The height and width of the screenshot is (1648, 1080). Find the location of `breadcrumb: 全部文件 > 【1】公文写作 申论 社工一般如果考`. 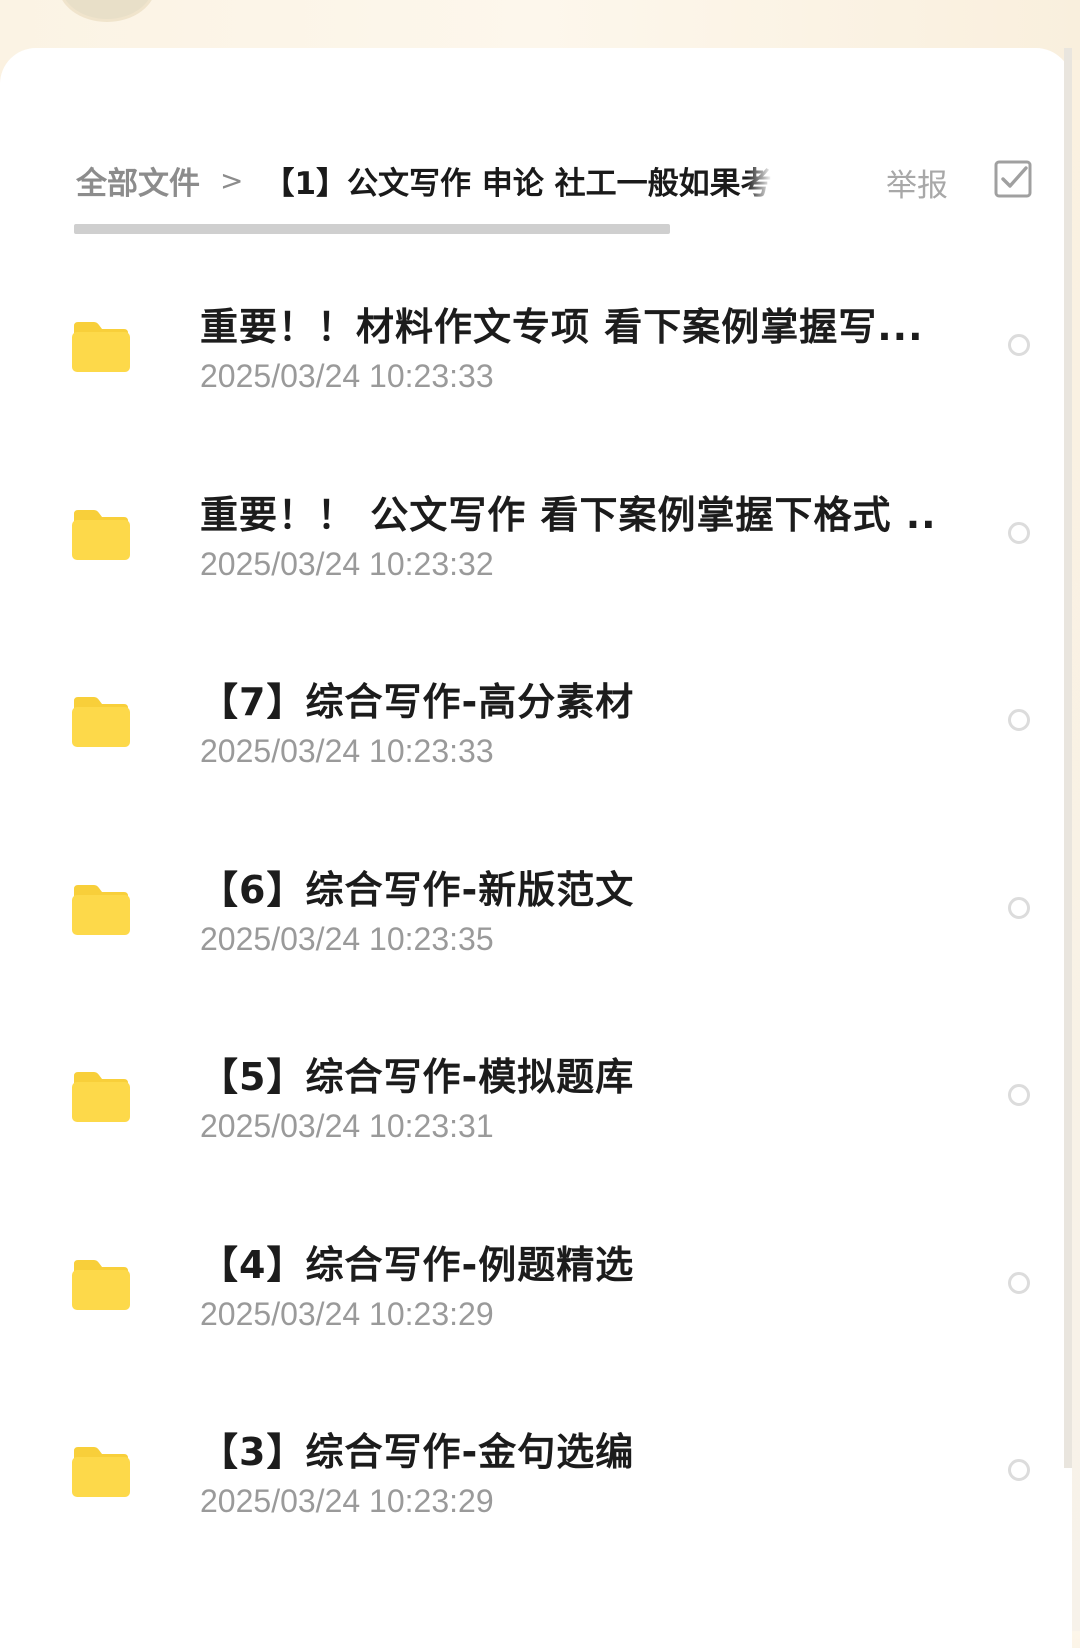

breadcrumb: 全部文件 > 【1】公文写作 申论 社工一般如果考 is located at coordinates (436, 180).